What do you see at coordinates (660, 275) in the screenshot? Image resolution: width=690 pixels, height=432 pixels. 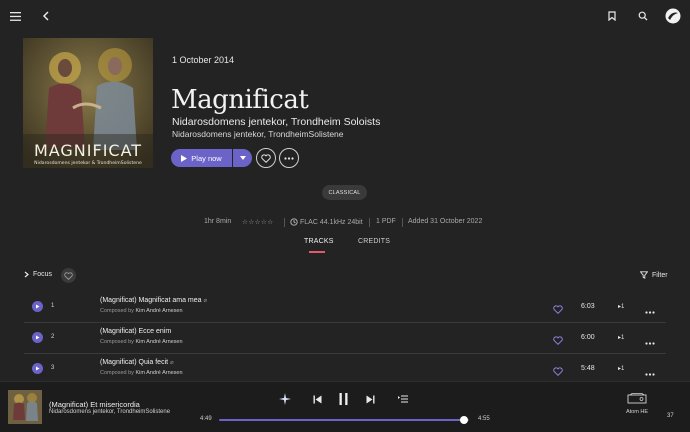 I see `filter-label: Filter` at bounding box center [660, 275].